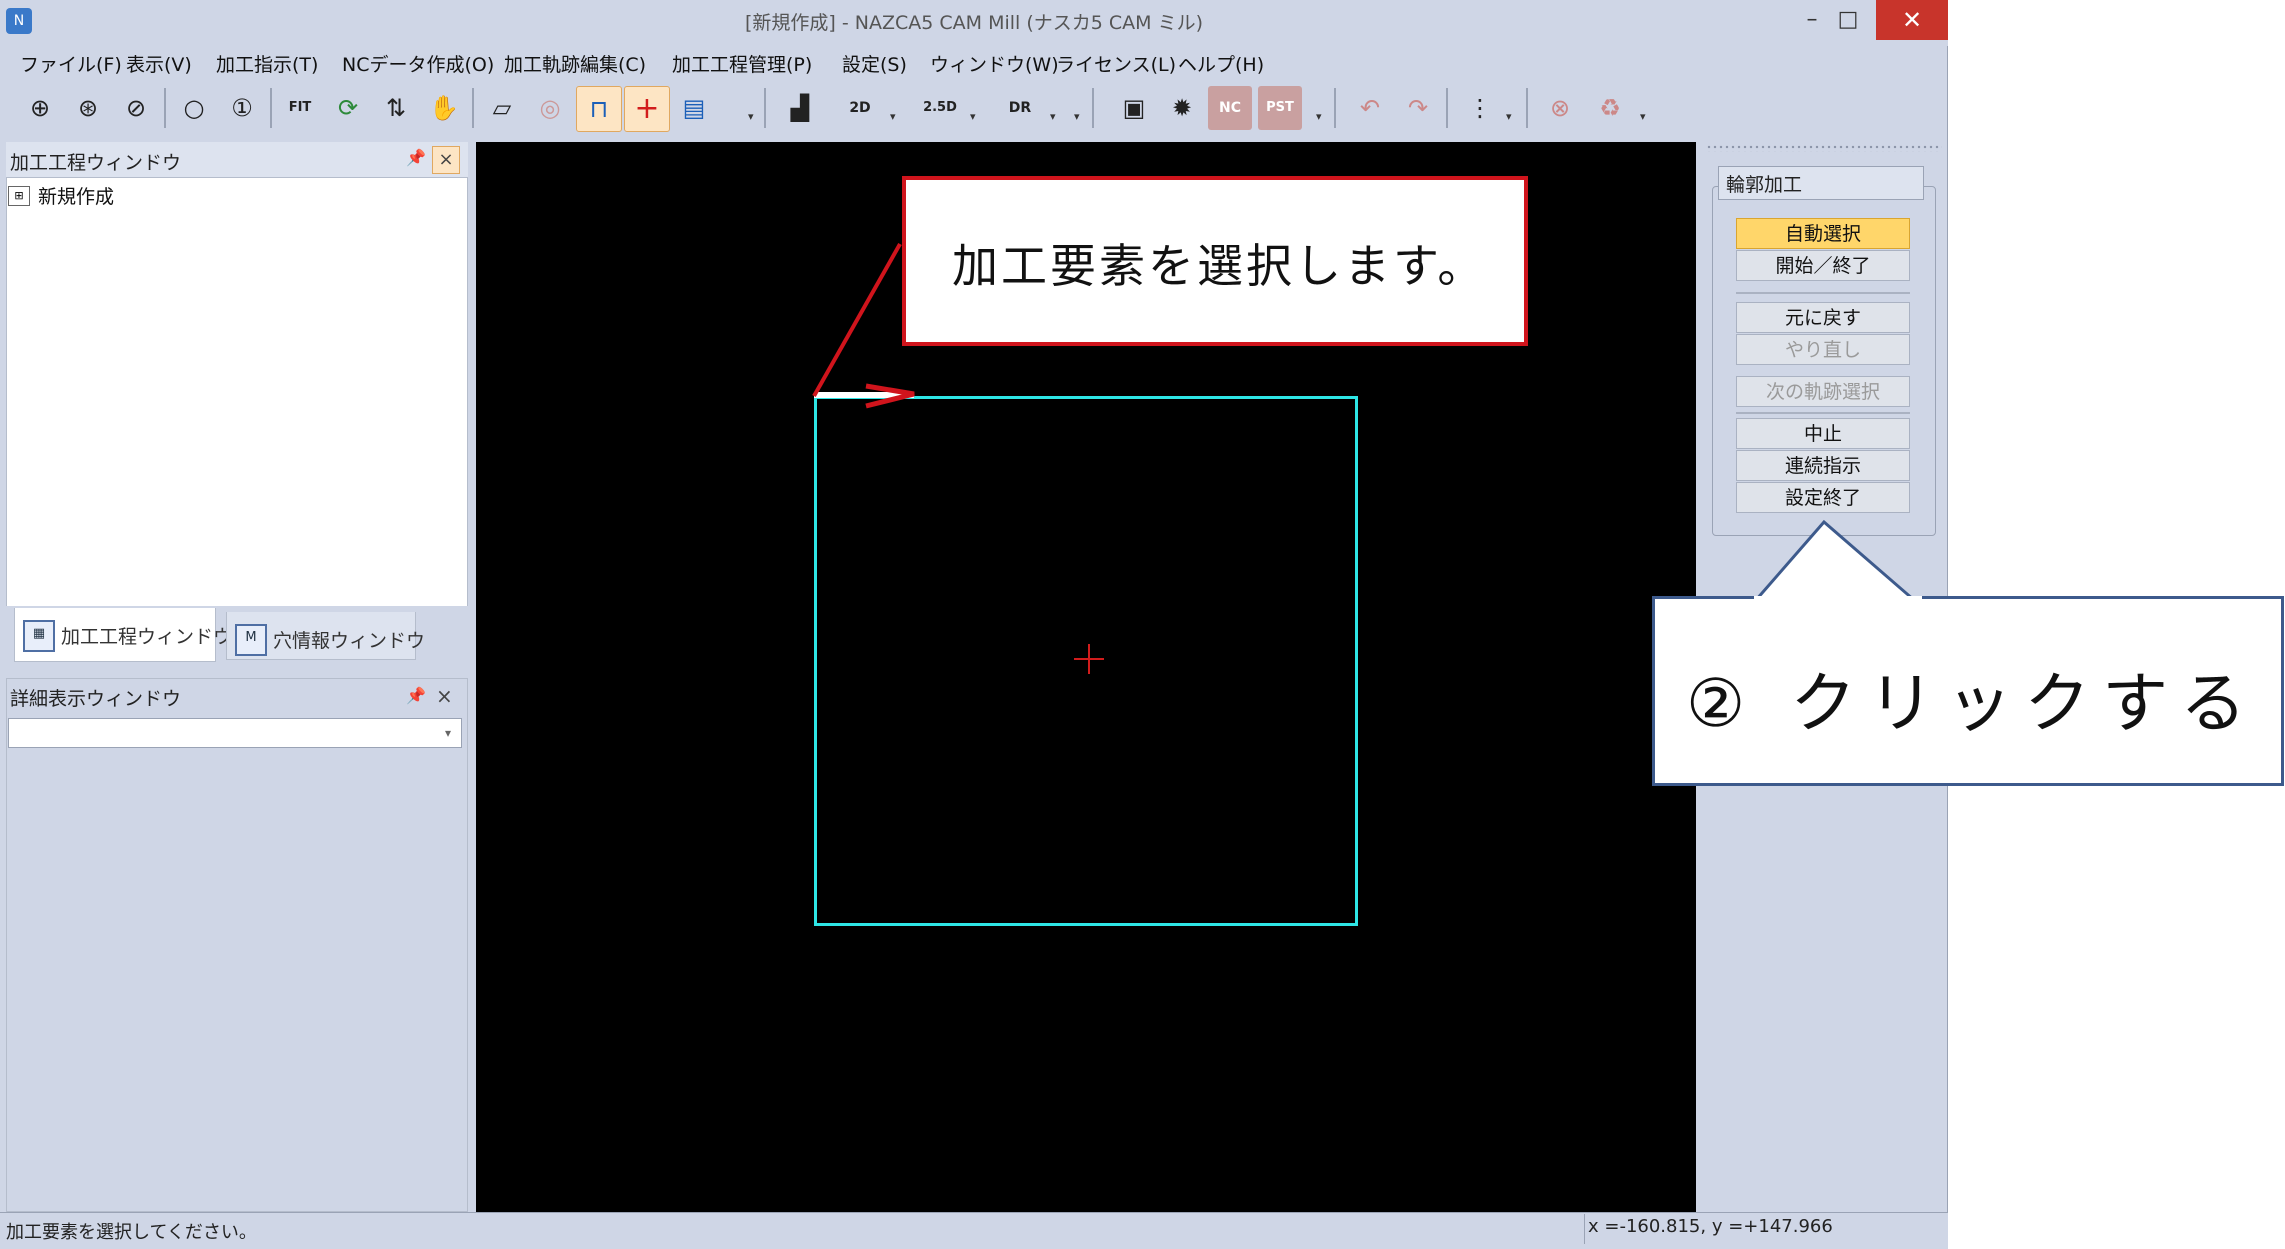 Image resolution: width=2285 pixels, height=1249 pixels. Describe the element at coordinates (1182, 108) in the screenshot. I see `gear-wheel-icon: ✹` at that location.